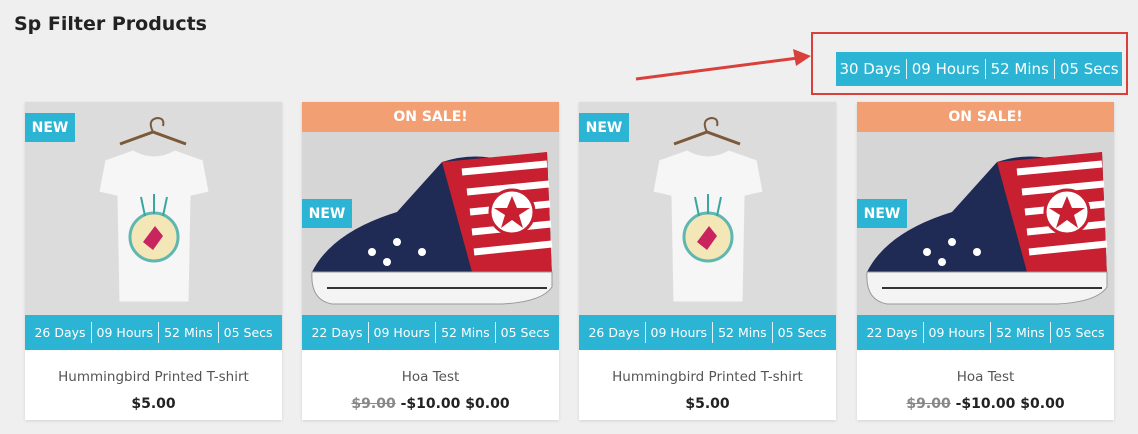 Image resolution: width=1138 pixels, height=434 pixels. What do you see at coordinates (870, 69) in the screenshot?
I see `countdown-days: 30 Days` at bounding box center [870, 69].